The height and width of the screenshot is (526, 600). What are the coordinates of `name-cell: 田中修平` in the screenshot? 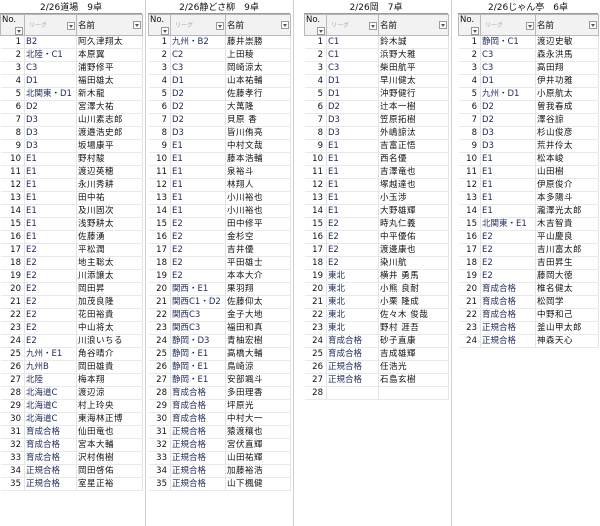 It's located at (258, 224).